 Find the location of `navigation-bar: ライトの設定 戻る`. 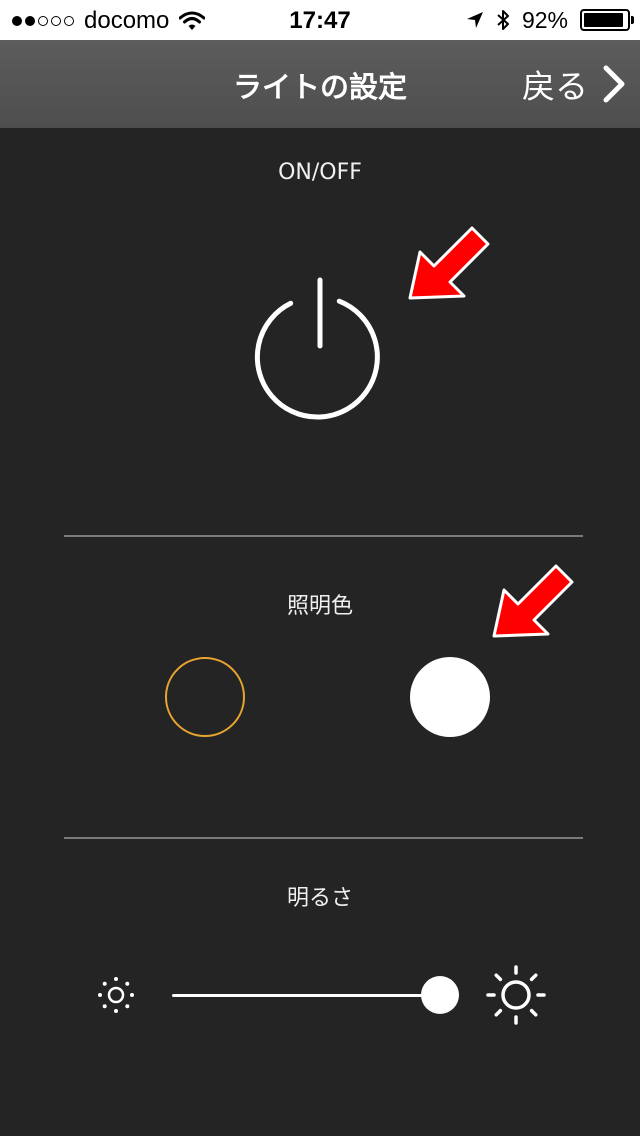

navigation-bar: ライトの設定 戻る is located at coordinates (320, 84).